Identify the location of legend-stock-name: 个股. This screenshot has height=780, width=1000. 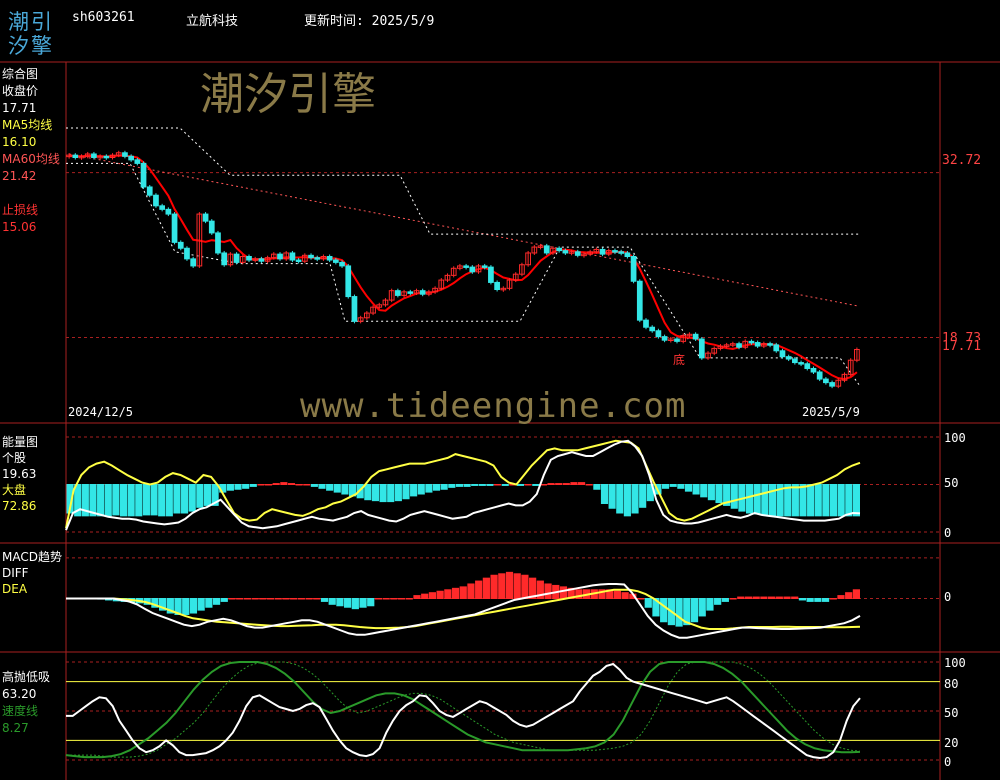
(14, 458).